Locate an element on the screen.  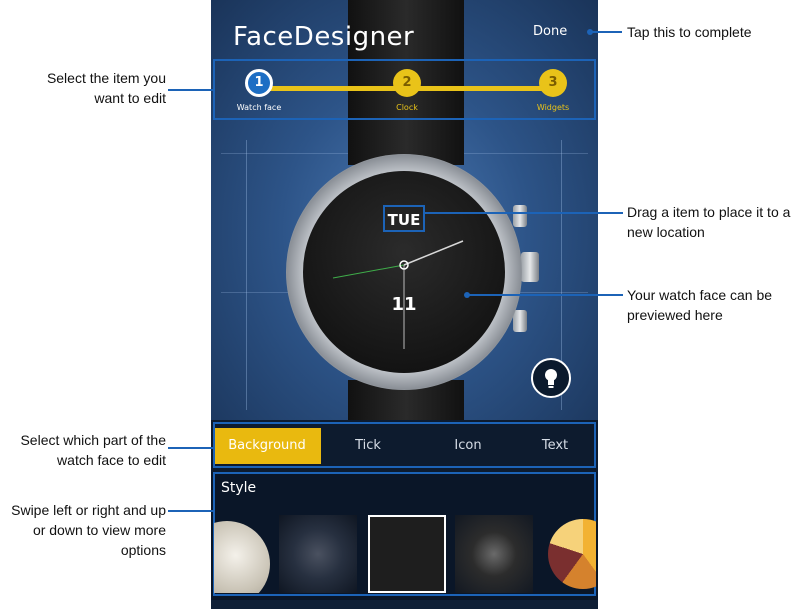
step-progress-bar: 1 2 3 Watch face Clock Widgets is located at coordinates (404, 89).